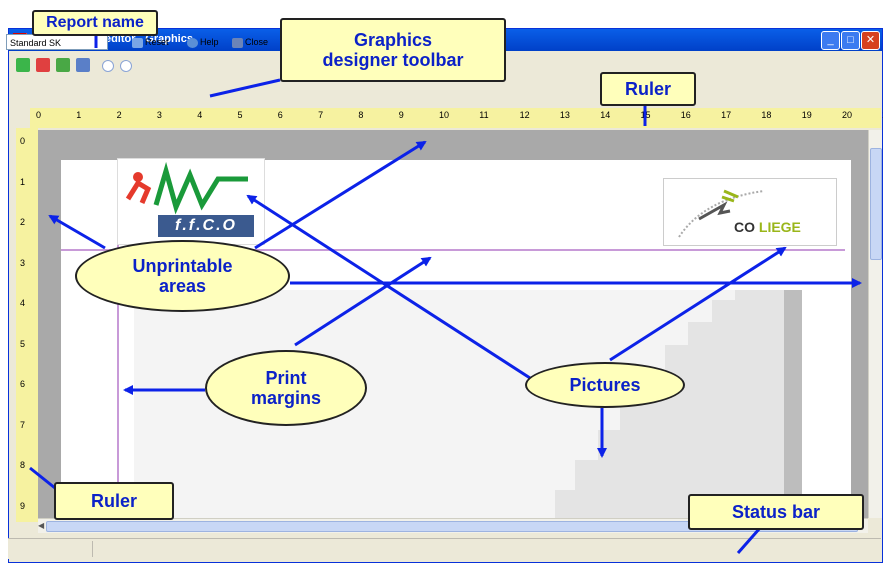 The image size is (883, 563). Describe the element at coordinates (393, 40) in the screenshot. I see `callout-graphics-toolbar-line1: Graphics` at that location.